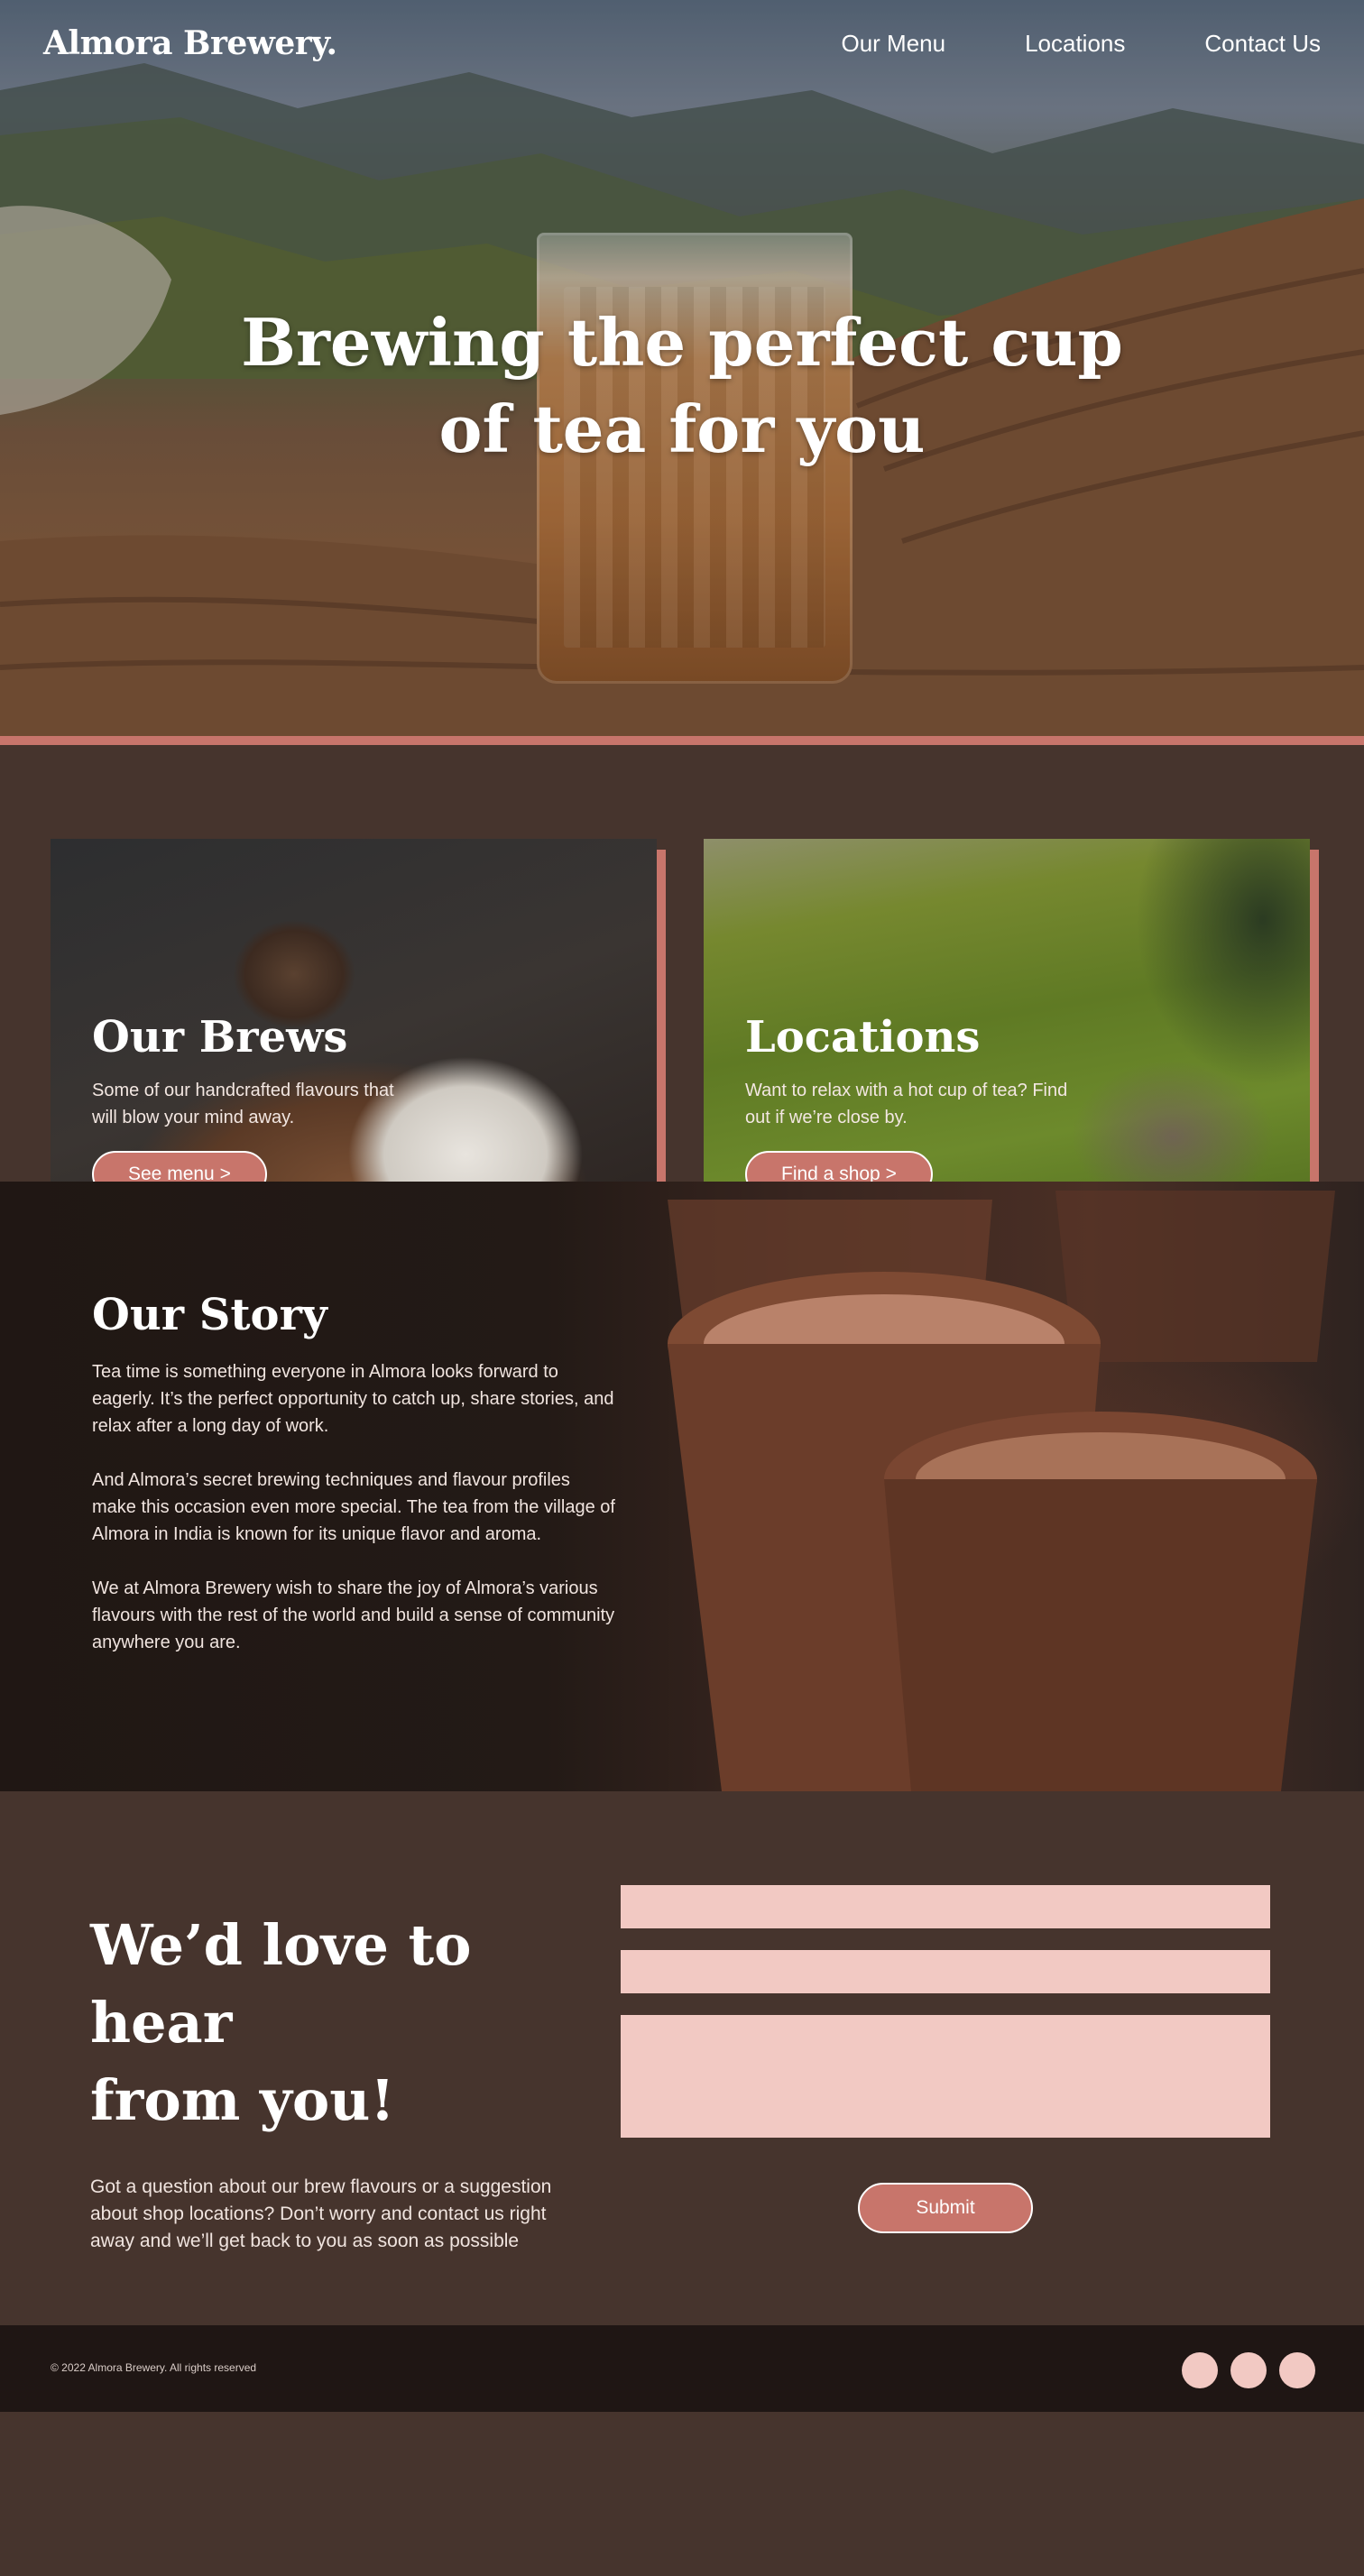 The height and width of the screenshot is (2576, 1364). I want to click on contact-title-line2: from you!, so click(242, 2100).